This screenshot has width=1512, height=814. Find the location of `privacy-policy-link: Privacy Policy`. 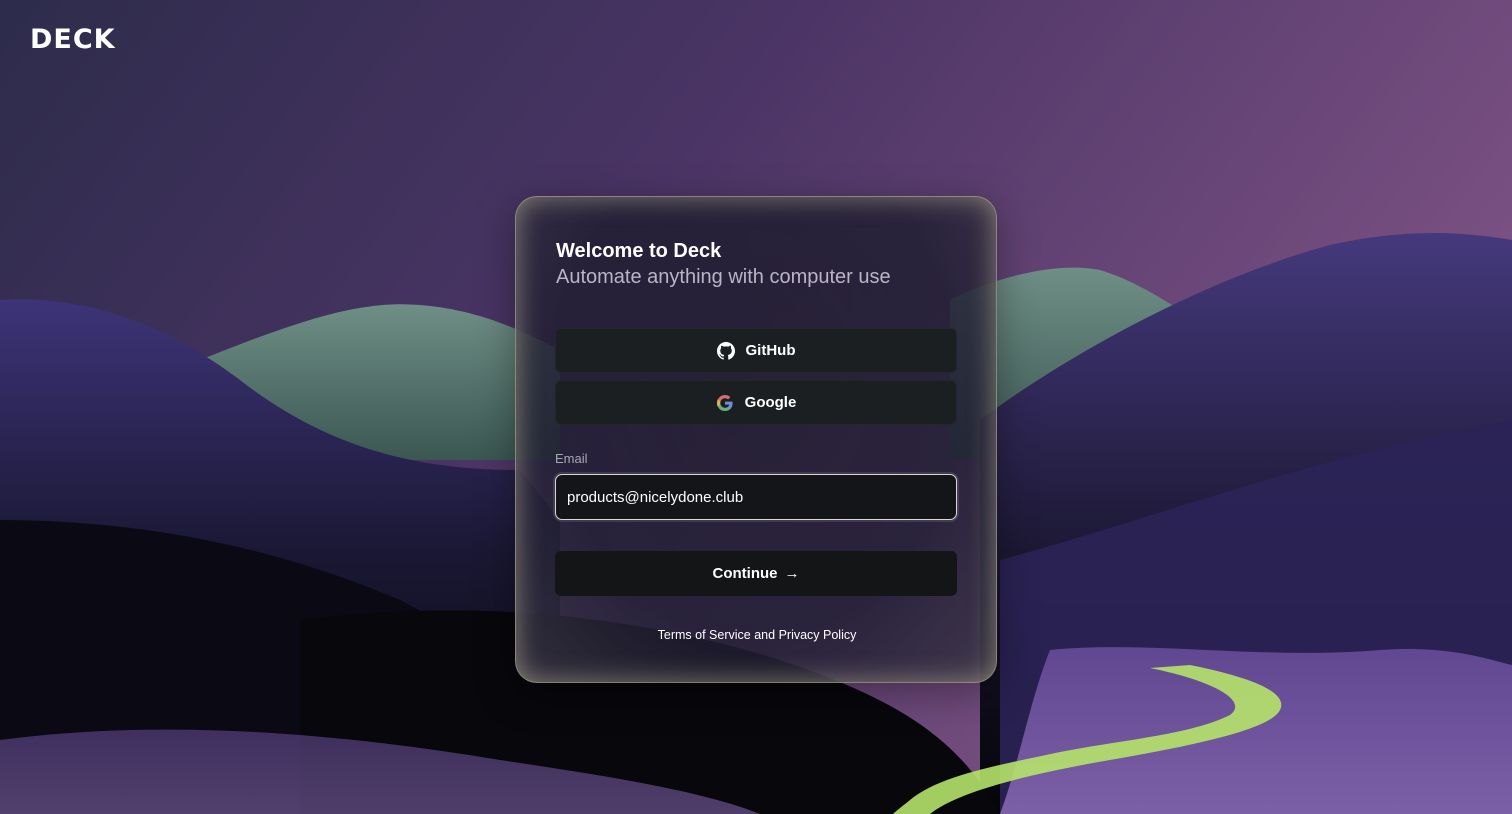

privacy-policy-link: Privacy Policy is located at coordinates (818, 635).